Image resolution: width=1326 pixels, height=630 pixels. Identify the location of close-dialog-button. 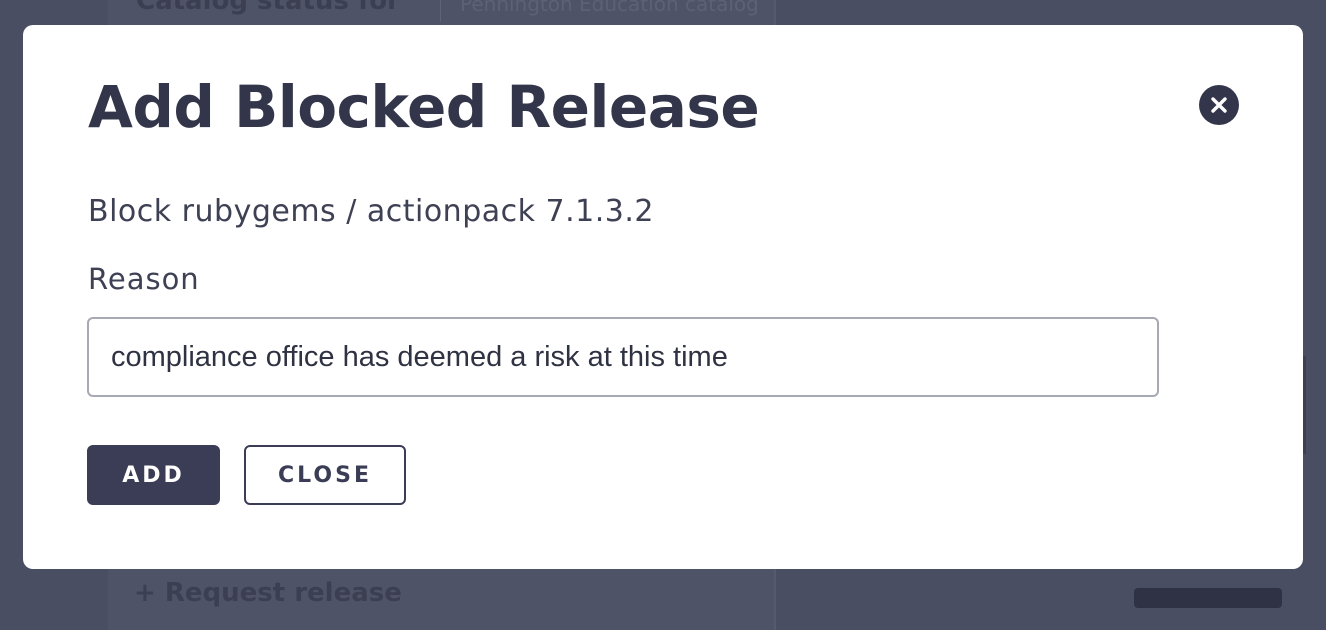
(1219, 105).